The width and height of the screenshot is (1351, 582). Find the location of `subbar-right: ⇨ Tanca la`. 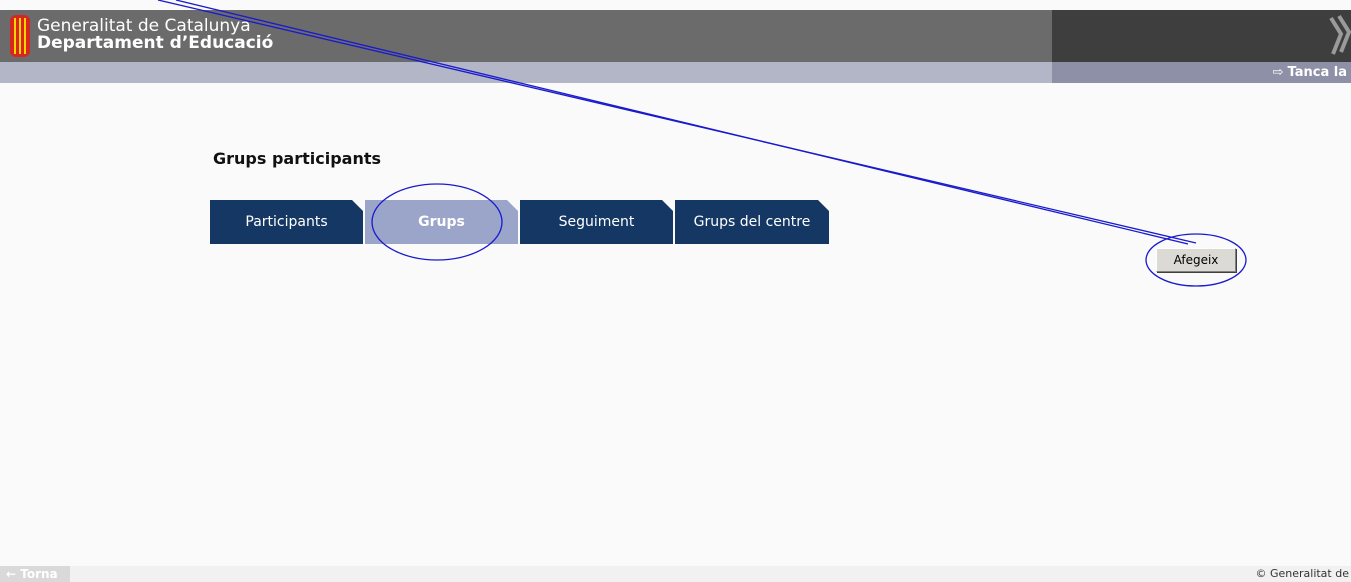

subbar-right: ⇨ Tanca la is located at coordinates (1201, 72).